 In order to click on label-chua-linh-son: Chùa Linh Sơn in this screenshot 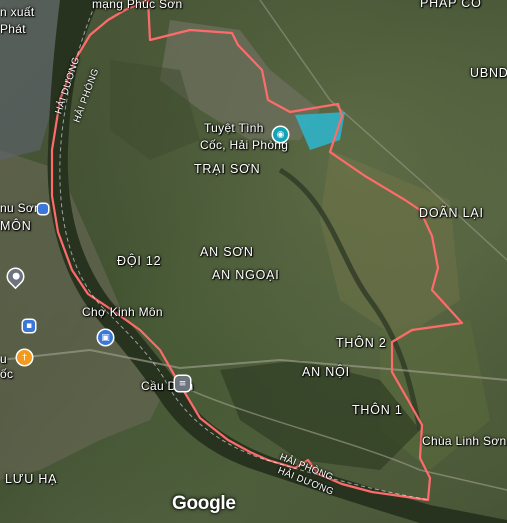, I will do `click(464, 441)`.